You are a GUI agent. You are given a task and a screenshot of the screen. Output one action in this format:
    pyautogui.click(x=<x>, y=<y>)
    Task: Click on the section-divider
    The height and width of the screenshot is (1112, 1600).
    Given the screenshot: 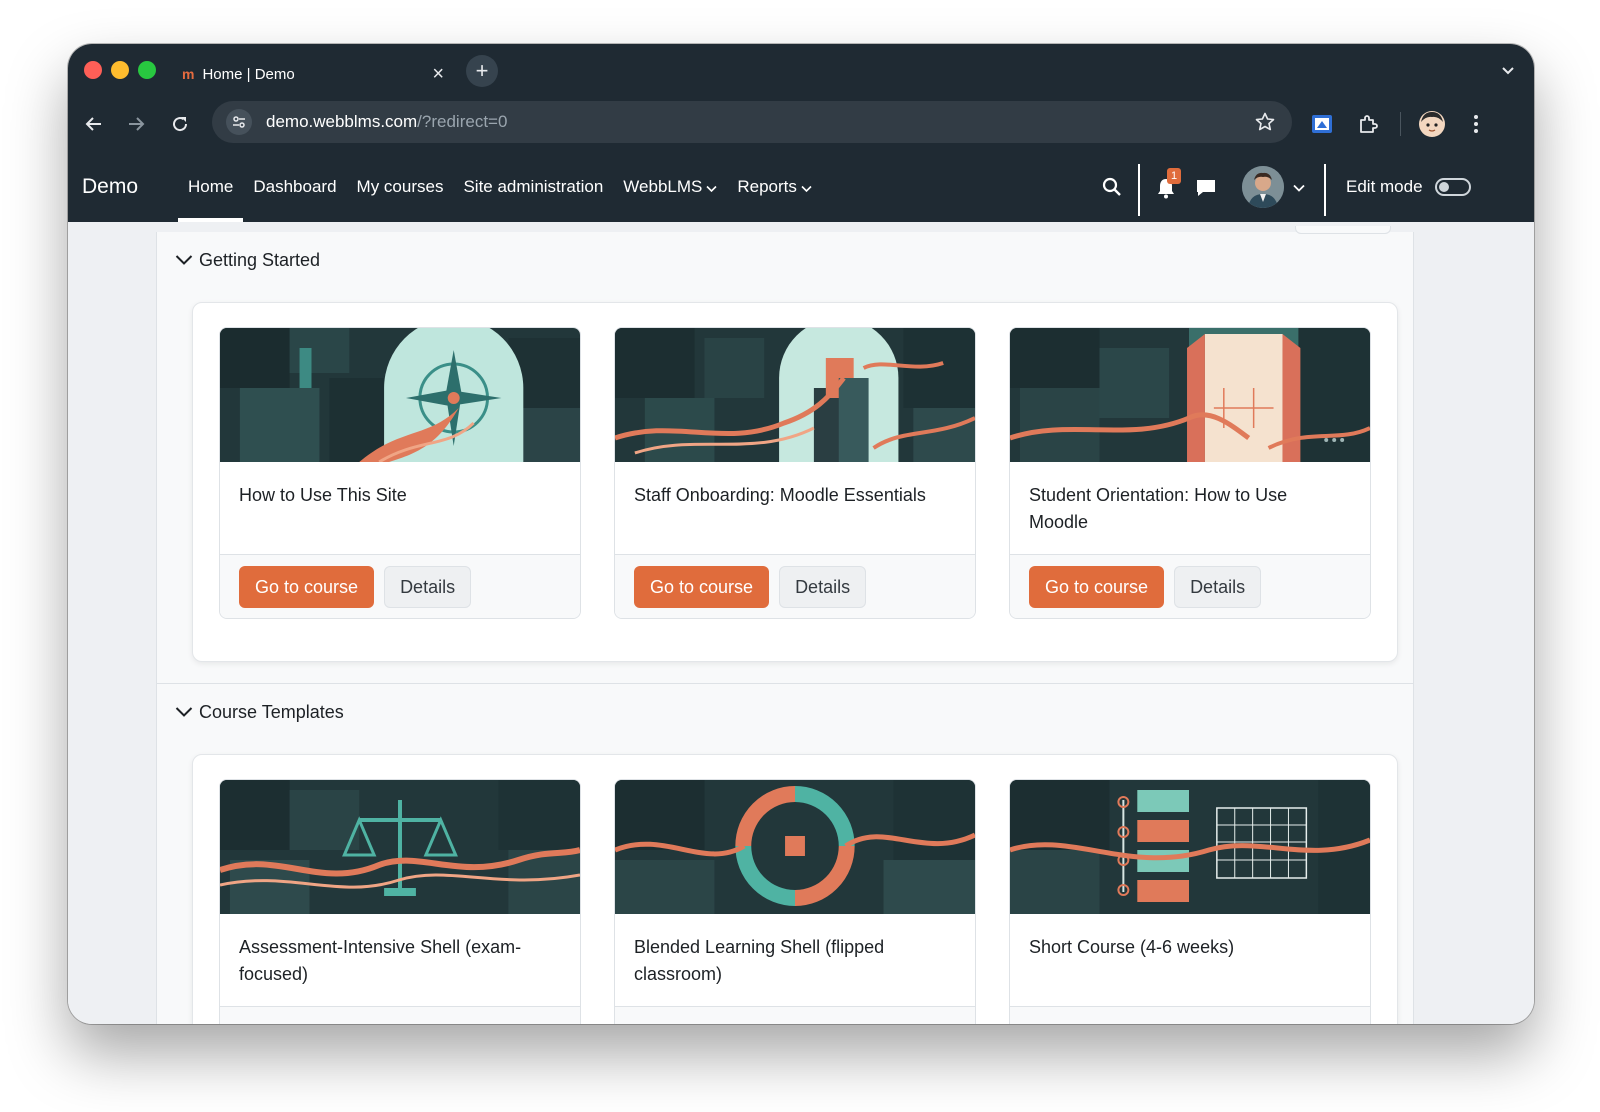 What is the action you would take?
    pyautogui.click(x=785, y=683)
    